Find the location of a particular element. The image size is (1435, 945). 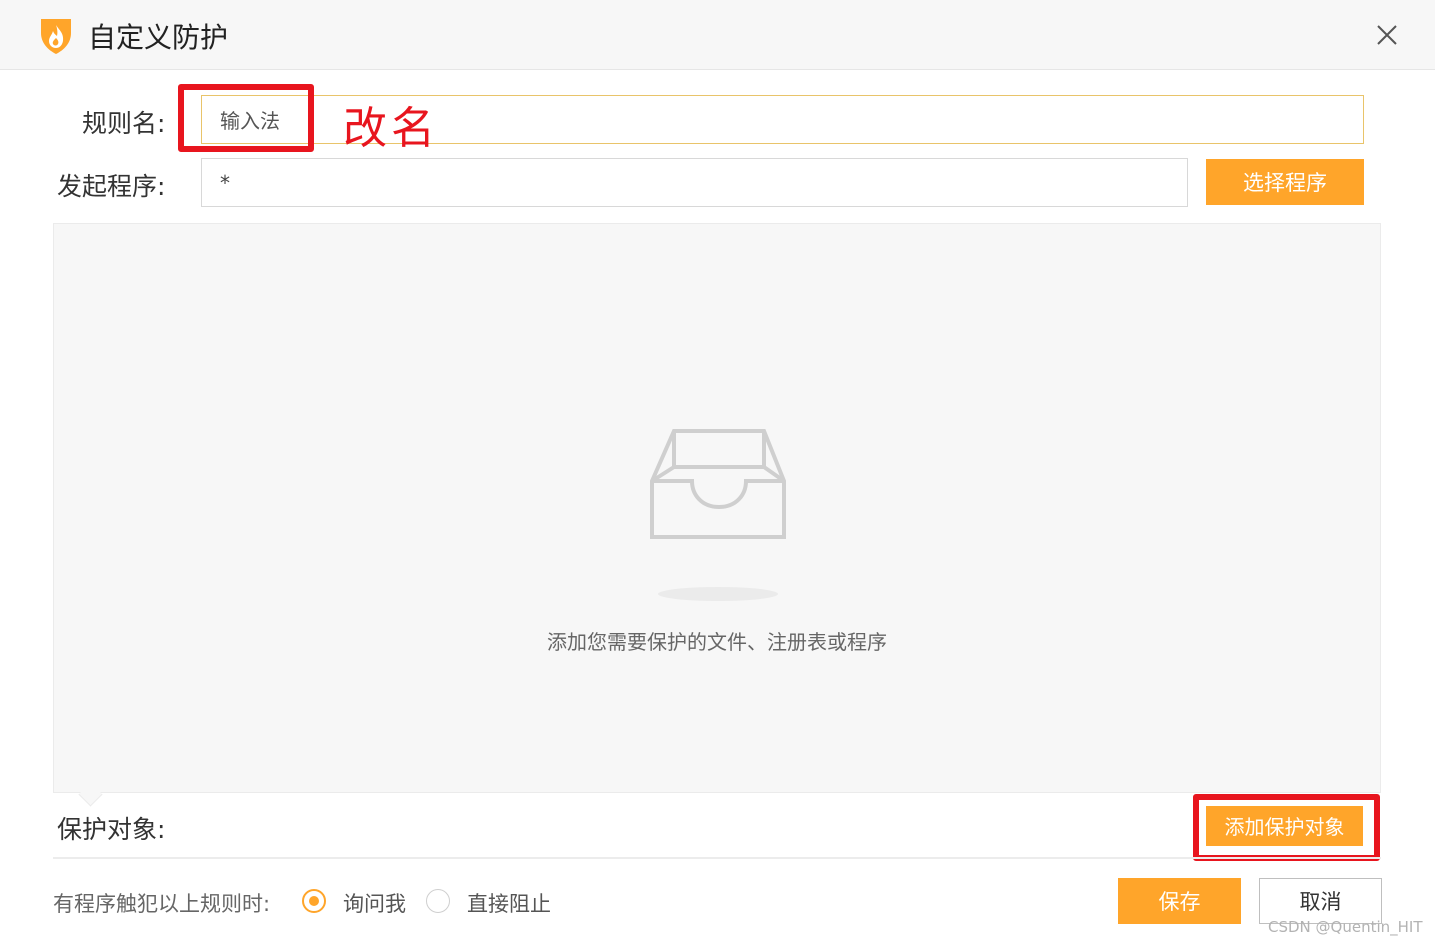

protect-objects-label: 保护对象: is located at coordinates (111, 829).